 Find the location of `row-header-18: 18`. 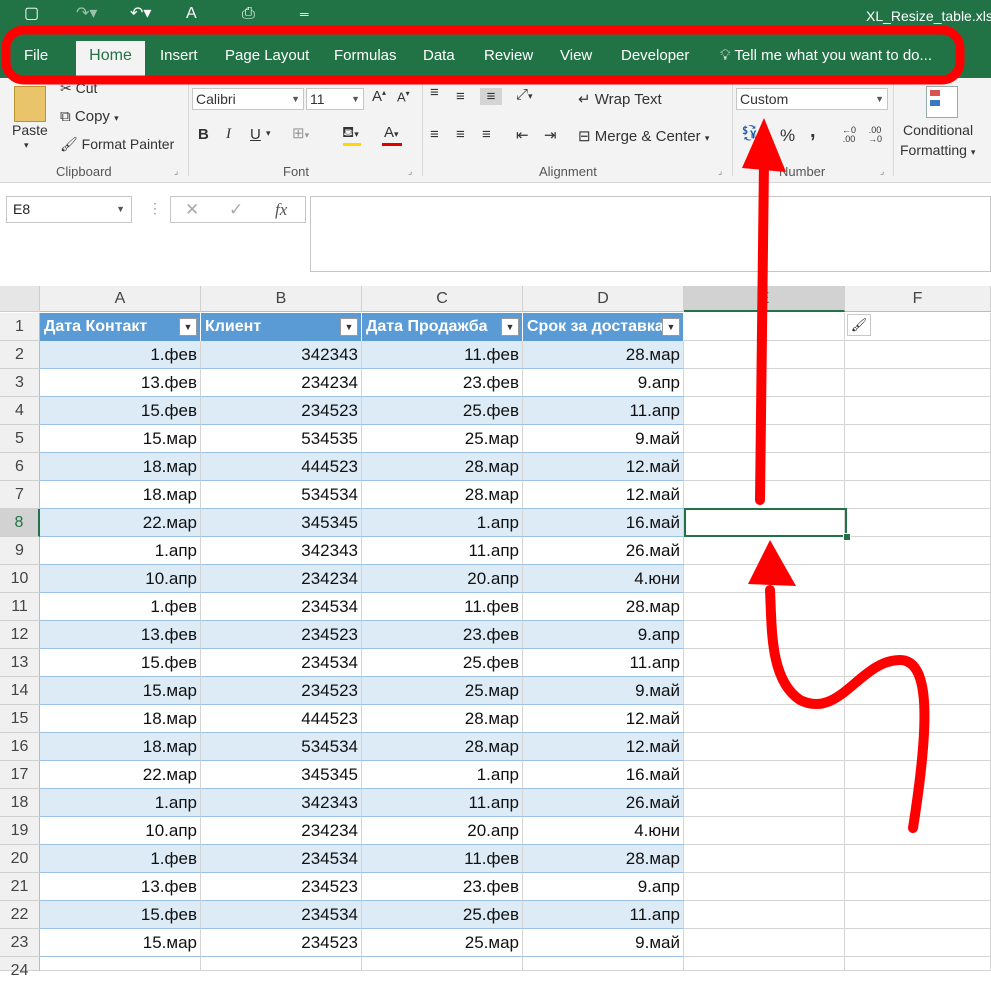

row-header-18: 18 is located at coordinates (20, 803).